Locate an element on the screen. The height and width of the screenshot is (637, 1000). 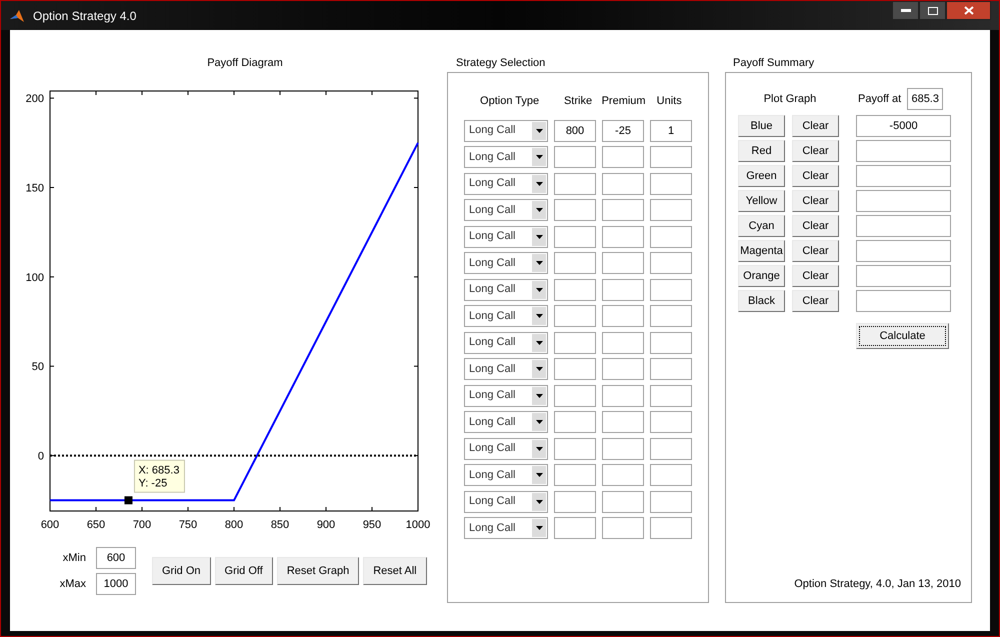
plot-color-button: Orange is located at coordinates (761, 276).